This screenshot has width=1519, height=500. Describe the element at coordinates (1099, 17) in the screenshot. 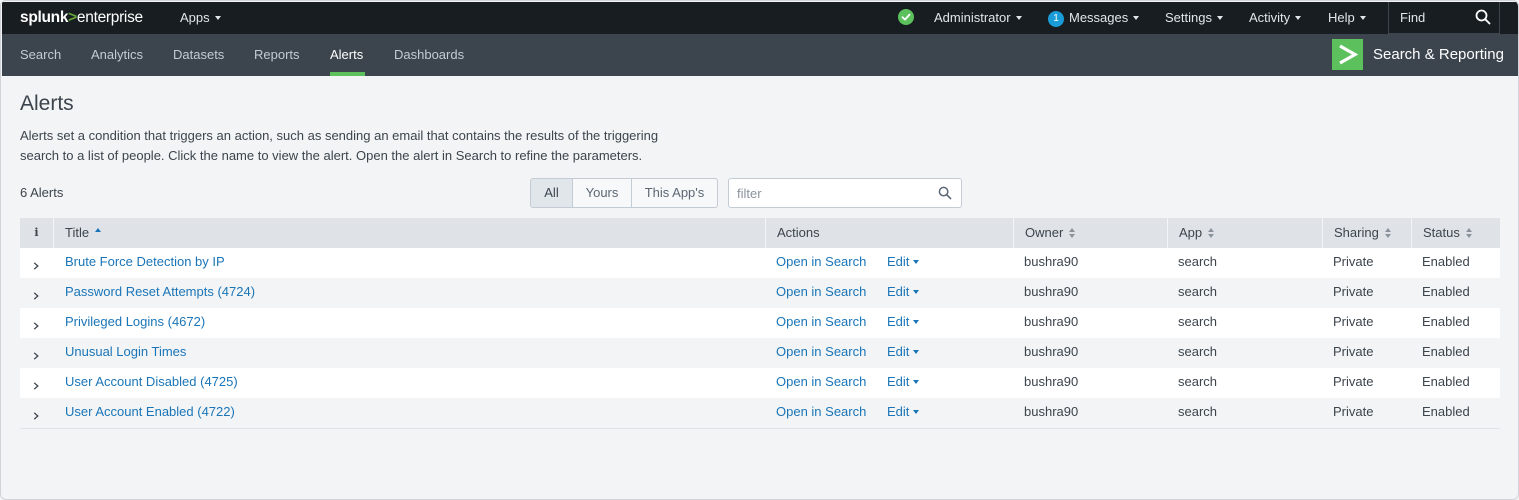

I see `messages-menu-label: Messages` at that location.